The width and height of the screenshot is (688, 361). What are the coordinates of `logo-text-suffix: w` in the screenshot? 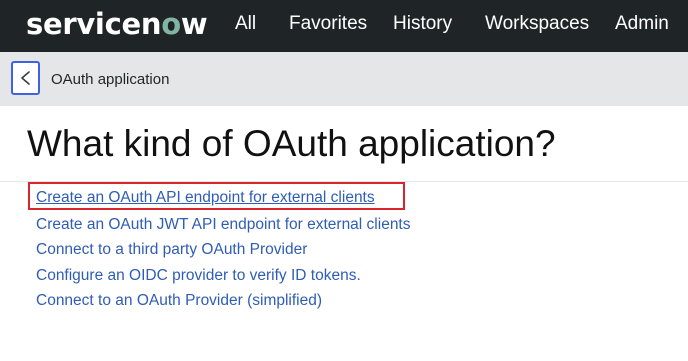 It's located at (194, 24).